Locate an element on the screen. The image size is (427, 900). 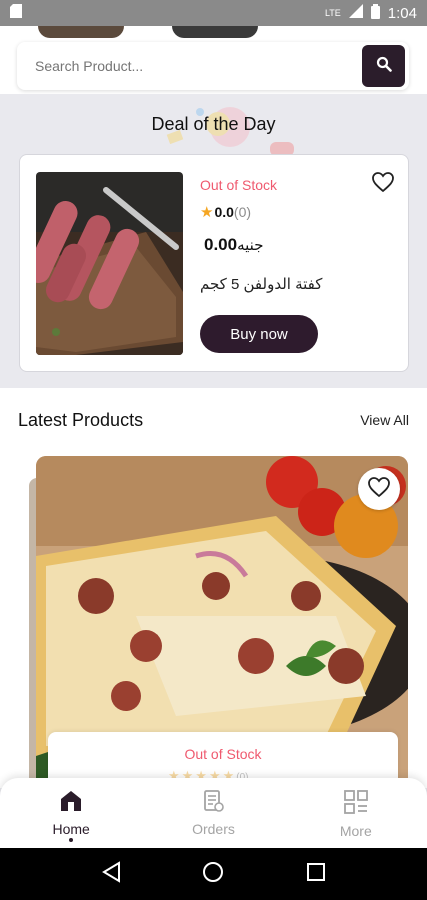
category-strip is located at coordinates (213, 32).